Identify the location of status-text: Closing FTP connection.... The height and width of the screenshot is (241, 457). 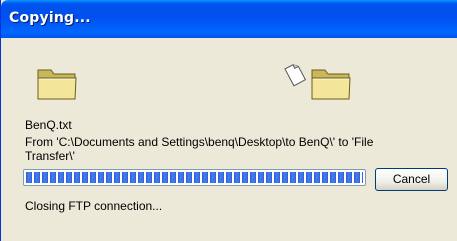
(94, 206).